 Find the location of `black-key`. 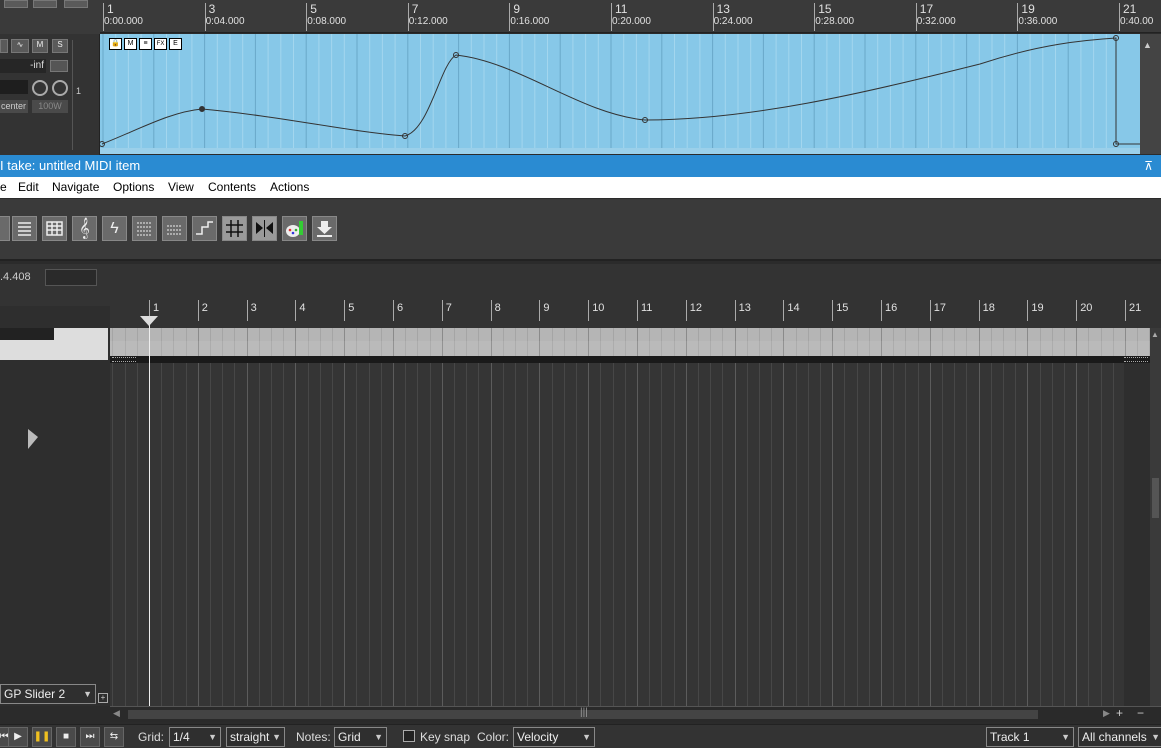

black-key is located at coordinates (27, 334).